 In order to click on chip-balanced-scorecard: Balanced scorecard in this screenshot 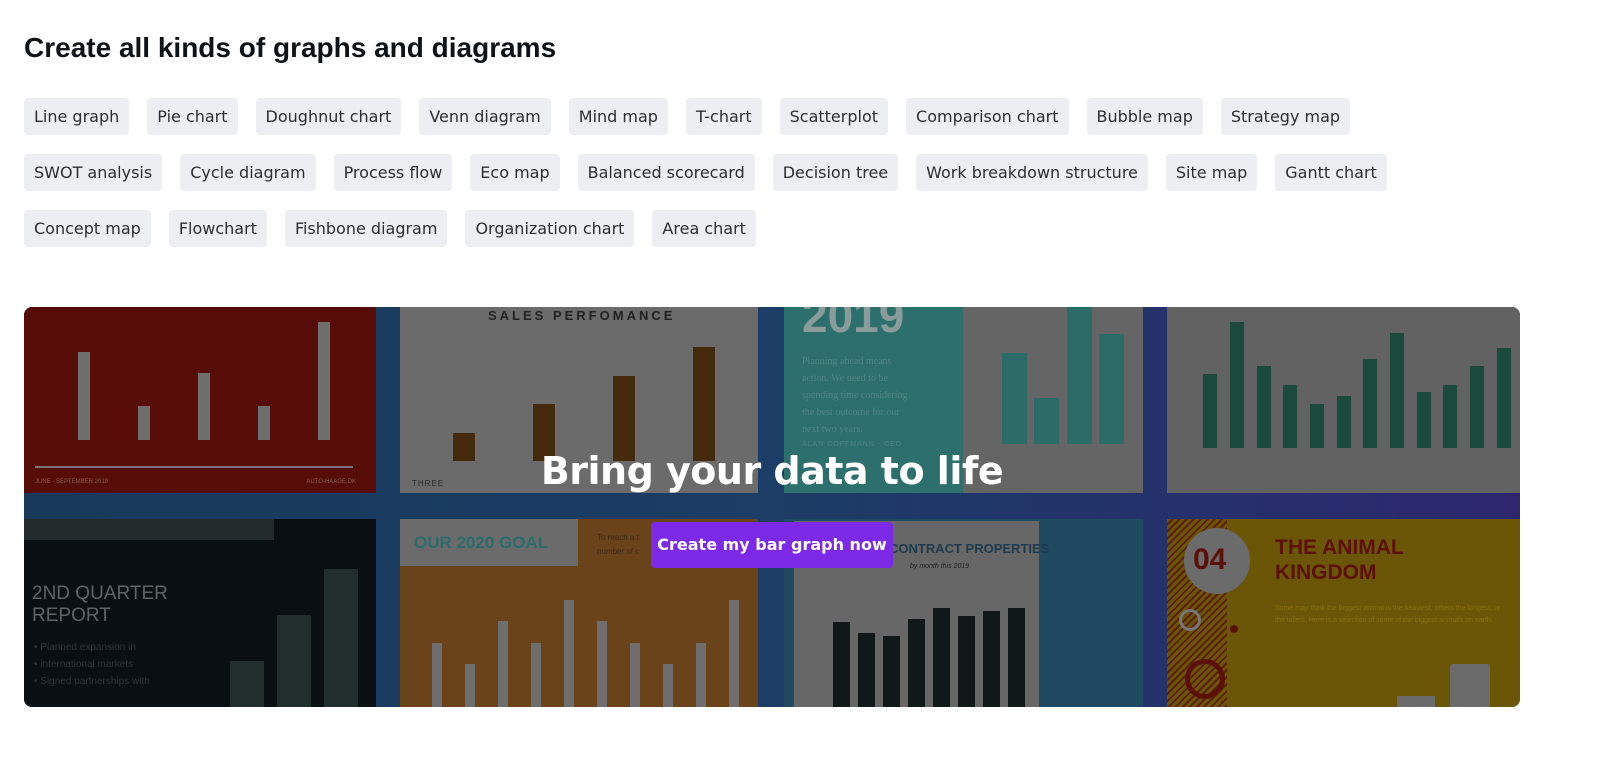, I will do `click(666, 172)`.